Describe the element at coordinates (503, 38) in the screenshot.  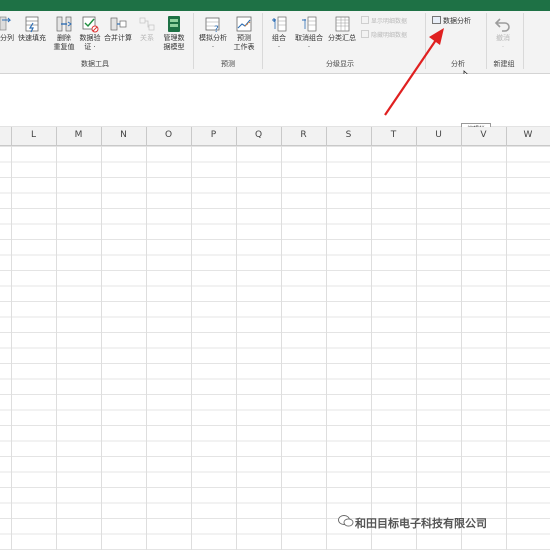
I see `undo-label: 撤消` at that location.